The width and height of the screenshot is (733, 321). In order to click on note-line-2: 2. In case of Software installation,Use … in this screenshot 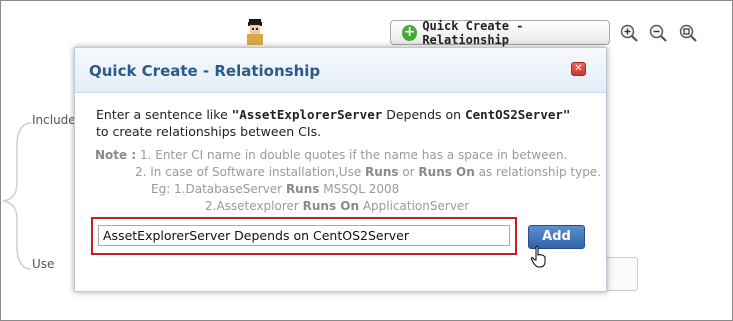, I will do `click(348, 172)`.